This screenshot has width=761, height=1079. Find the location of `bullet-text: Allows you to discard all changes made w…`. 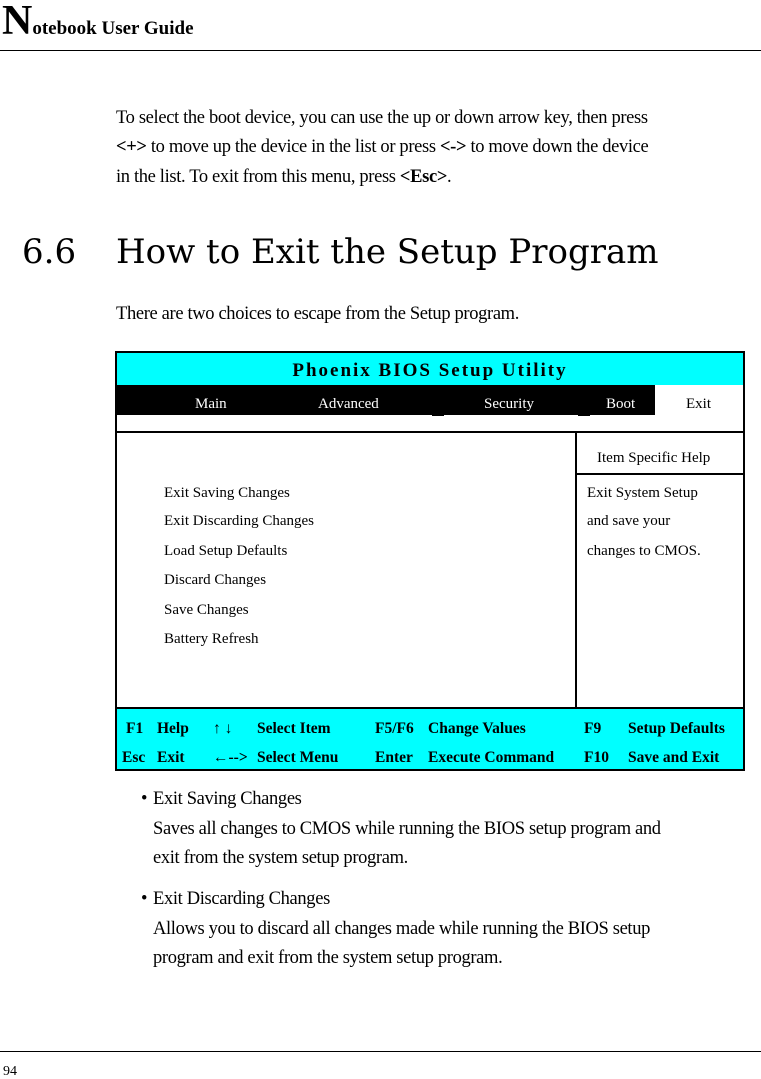

bullet-text: Allows you to discard all changes made w… is located at coordinates (402, 929).